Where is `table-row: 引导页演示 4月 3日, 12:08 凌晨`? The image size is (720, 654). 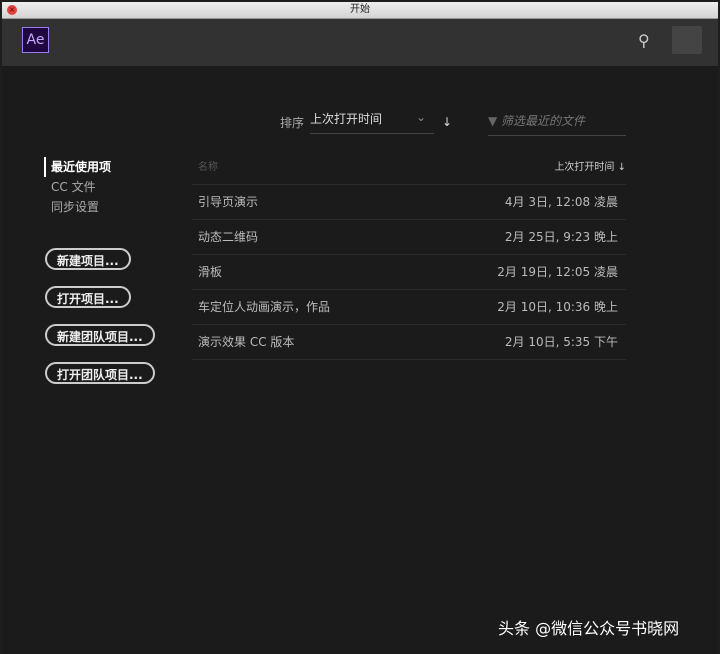
table-row: 引导页演示 4月 3日, 12:08 凌晨 is located at coordinates (409, 202).